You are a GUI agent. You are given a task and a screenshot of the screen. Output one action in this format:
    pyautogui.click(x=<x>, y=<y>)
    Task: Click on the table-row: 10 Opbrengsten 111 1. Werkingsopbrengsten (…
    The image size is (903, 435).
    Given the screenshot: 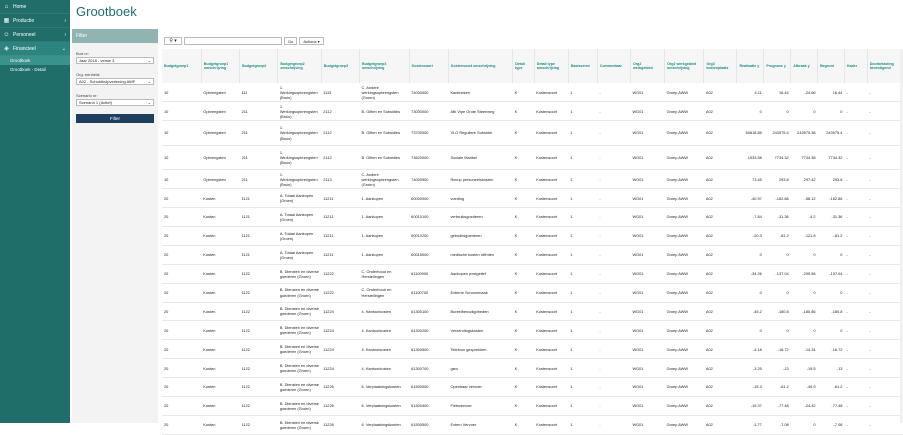 What is the action you would take?
    pyautogui.click(x=532, y=93)
    